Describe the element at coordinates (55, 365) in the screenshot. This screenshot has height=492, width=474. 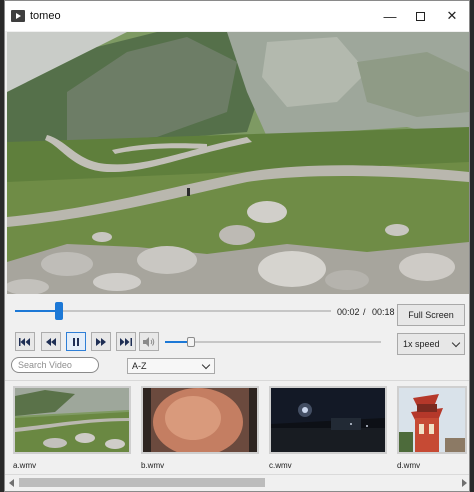
I see `search-video-input` at that location.